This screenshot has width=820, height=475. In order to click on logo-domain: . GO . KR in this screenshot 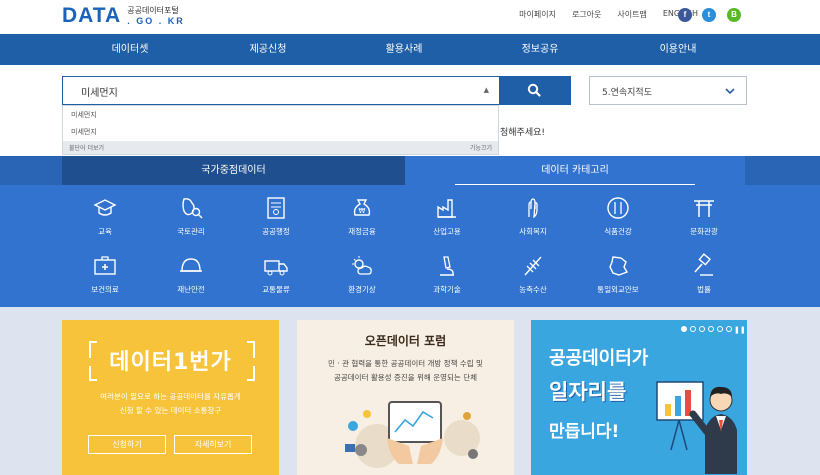, I will do `click(156, 21)`.